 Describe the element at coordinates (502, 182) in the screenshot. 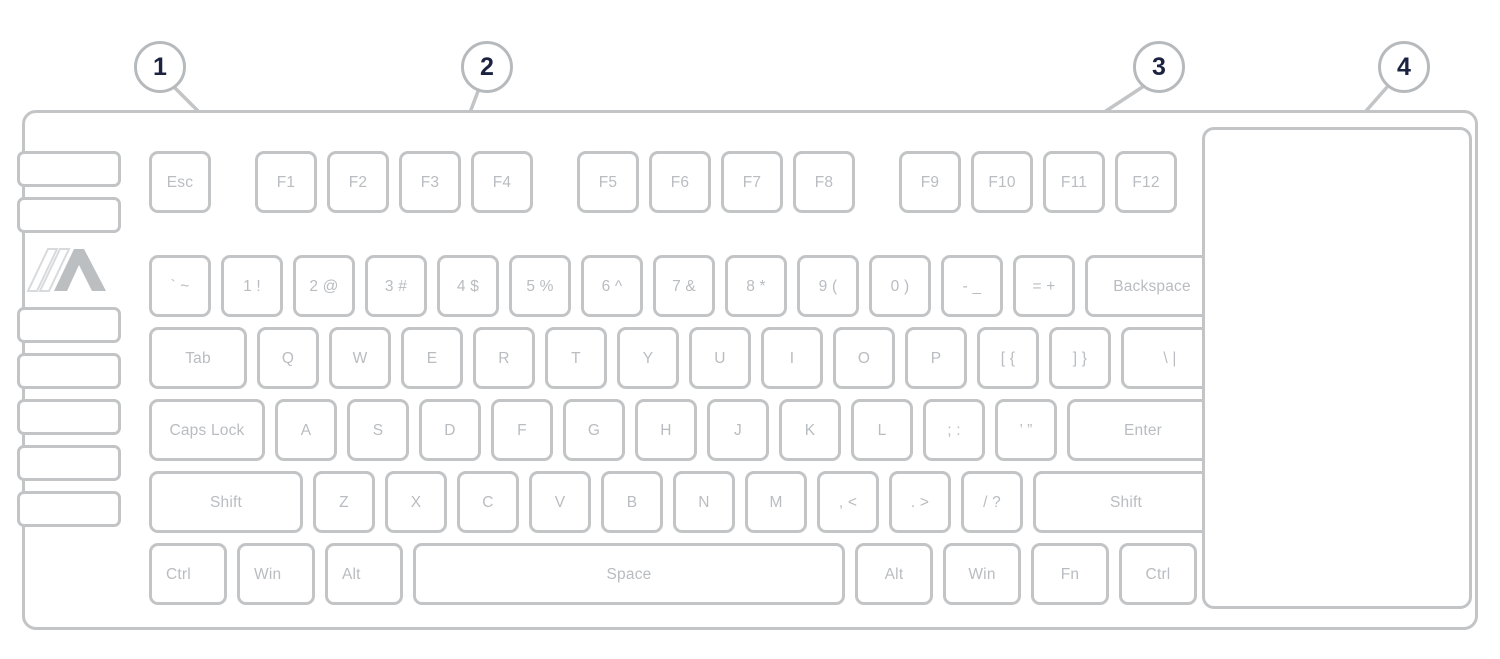

I see `key-f4: F4` at that location.